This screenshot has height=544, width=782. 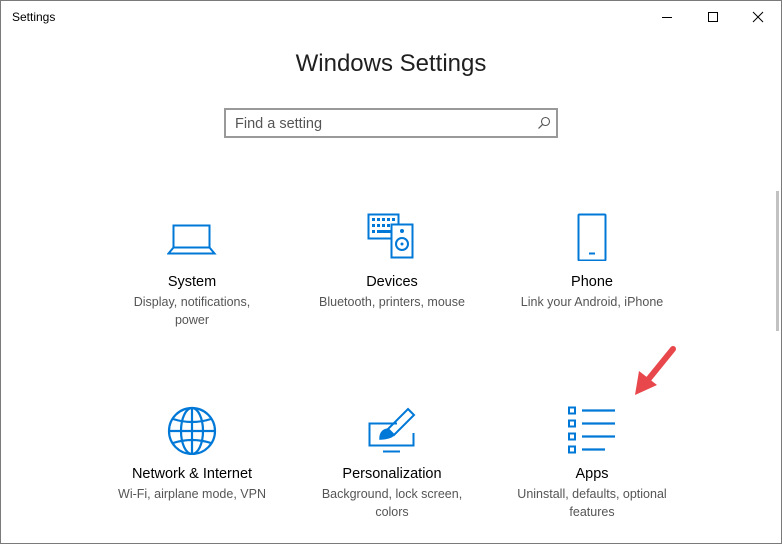 I want to click on search-box, so click(x=391, y=123).